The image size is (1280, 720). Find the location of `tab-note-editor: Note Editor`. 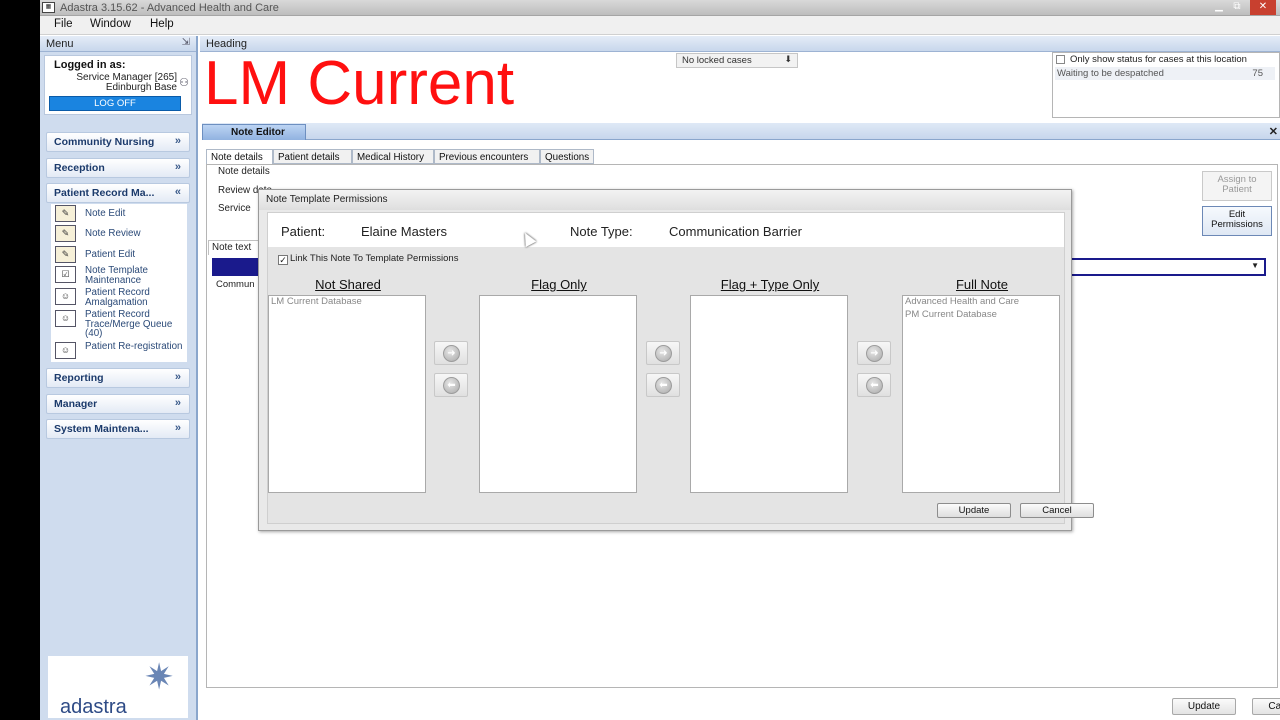

tab-note-editor: Note Editor is located at coordinates (254, 132).